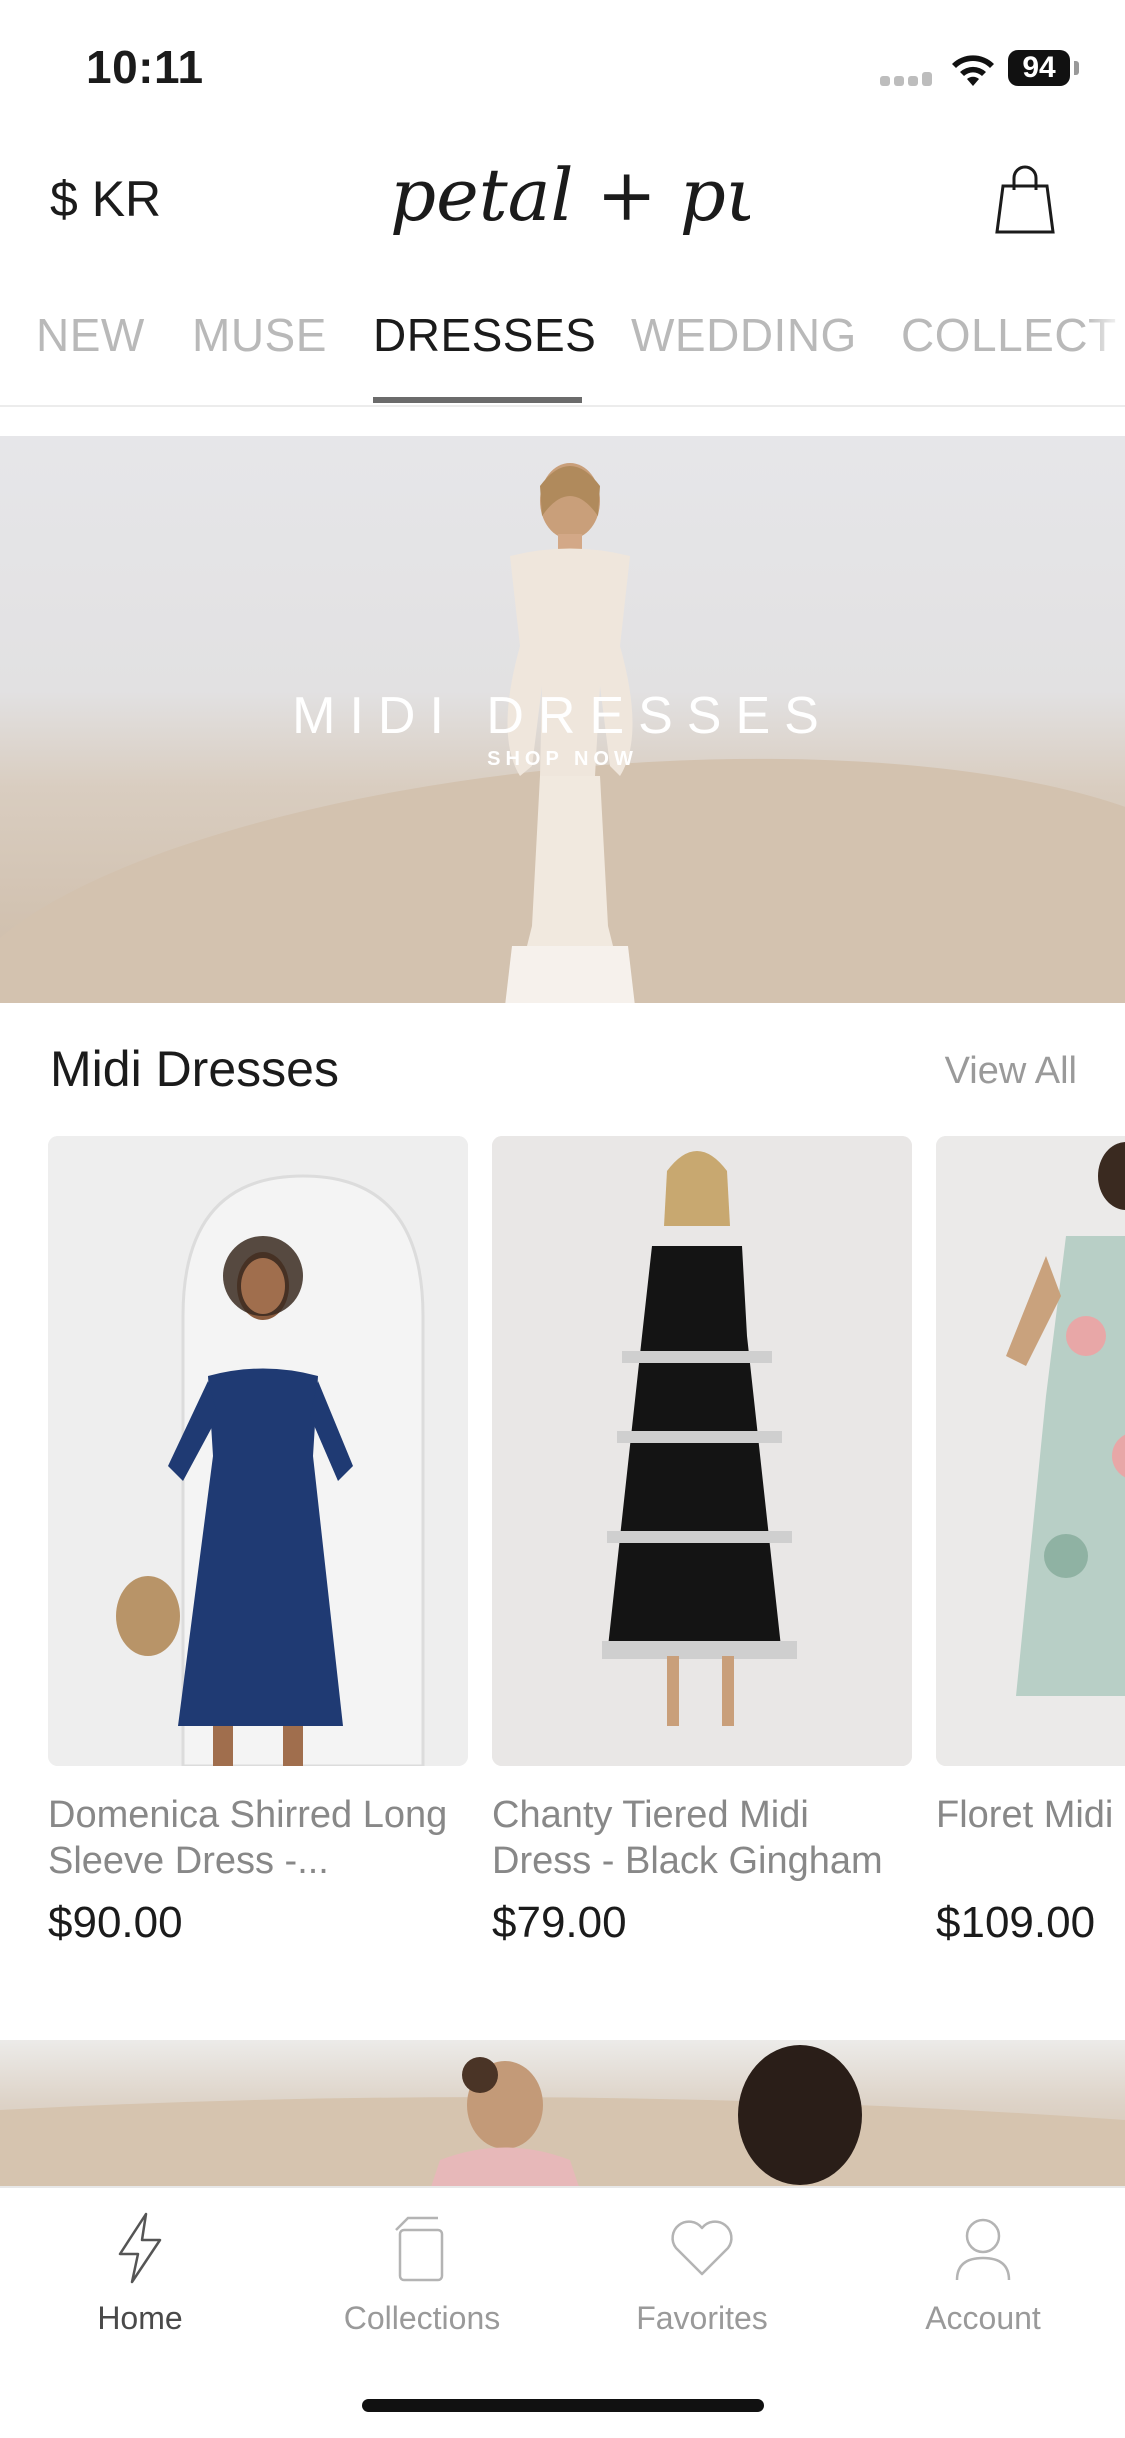  What do you see at coordinates (1076, 68) in the screenshot?
I see `battery-cap` at bounding box center [1076, 68].